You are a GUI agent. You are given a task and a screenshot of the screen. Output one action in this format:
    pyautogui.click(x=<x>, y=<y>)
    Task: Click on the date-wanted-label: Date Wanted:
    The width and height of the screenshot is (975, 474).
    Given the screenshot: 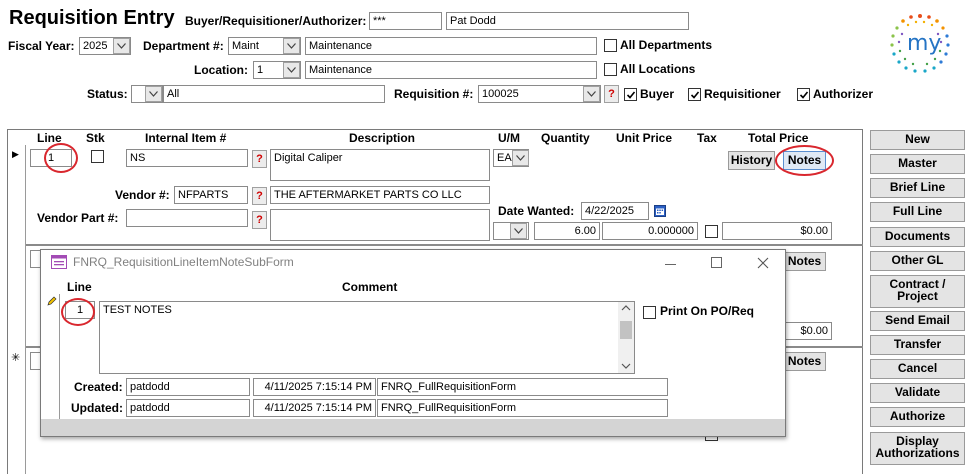 What is the action you would take?
    pyautogui.click(x=536, y=211)
    